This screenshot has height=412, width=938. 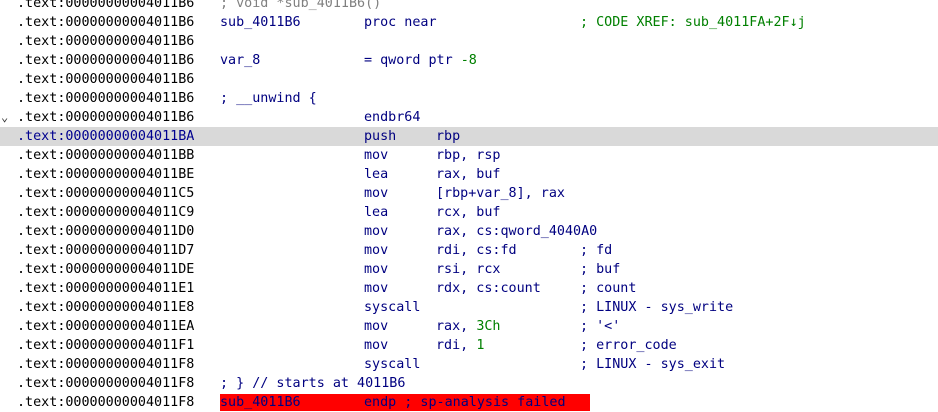 I want to click on immediate-value: 1, so click(x=480, y=345).